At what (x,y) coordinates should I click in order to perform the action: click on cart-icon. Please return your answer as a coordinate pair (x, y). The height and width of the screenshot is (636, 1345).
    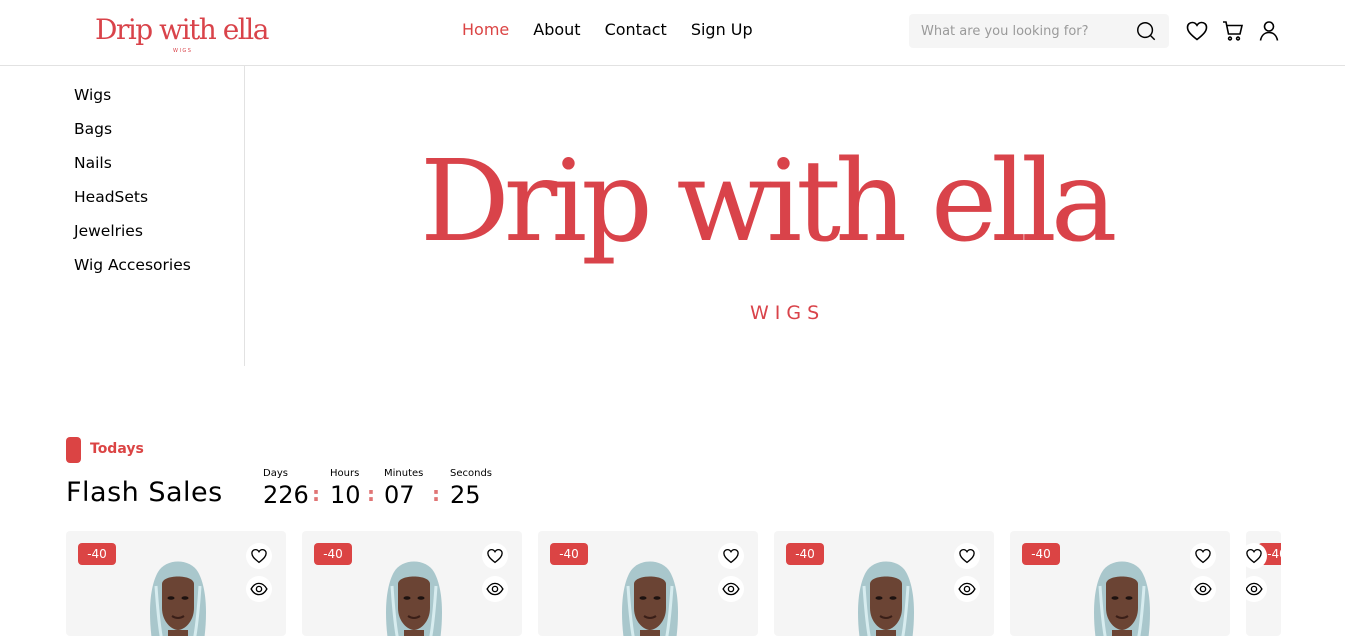
    Looking at the image, I should click on (1233, 31).